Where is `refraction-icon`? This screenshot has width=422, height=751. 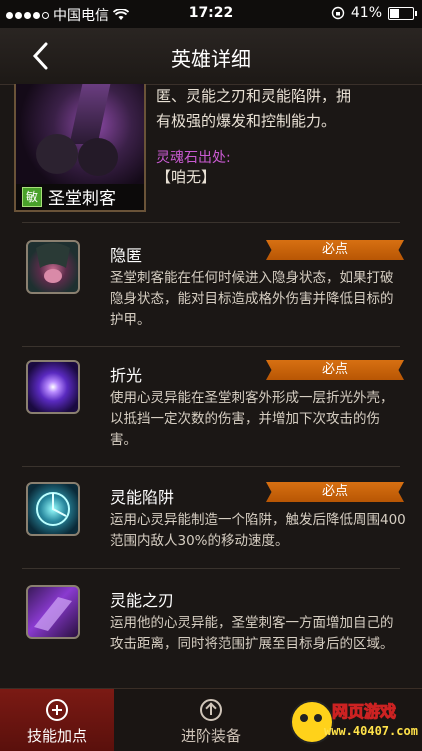
refraction-icon is located at coordinates (53, 387).